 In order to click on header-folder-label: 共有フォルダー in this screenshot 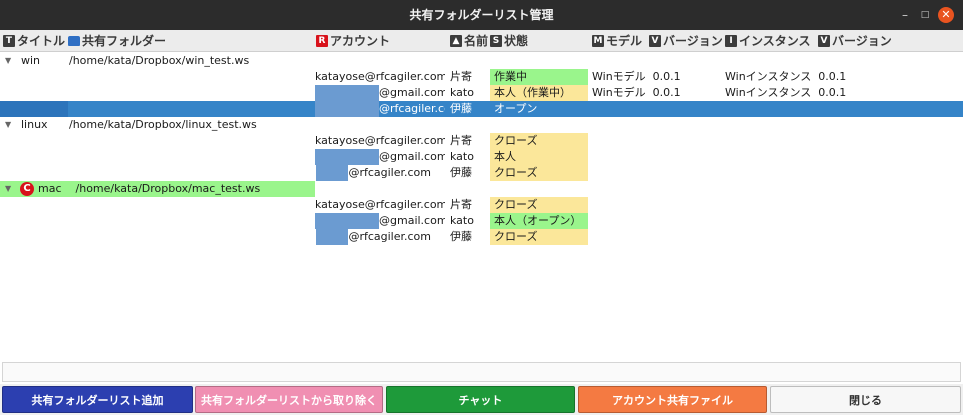, I will do `click(124, 41)`.